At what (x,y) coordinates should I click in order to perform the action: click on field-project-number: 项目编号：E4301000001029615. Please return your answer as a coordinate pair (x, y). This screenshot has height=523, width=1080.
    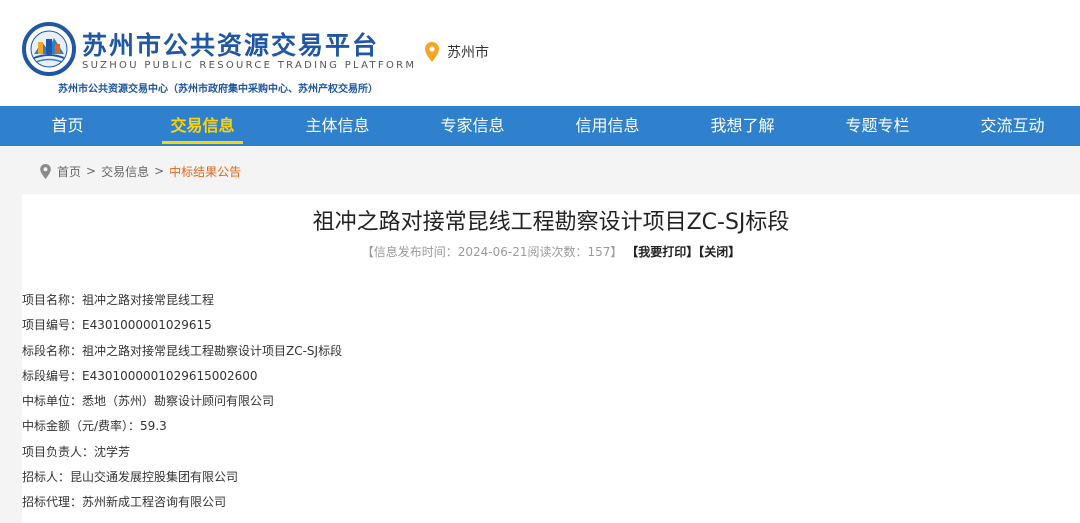
    Looking at the image, I should click on (117, 325).